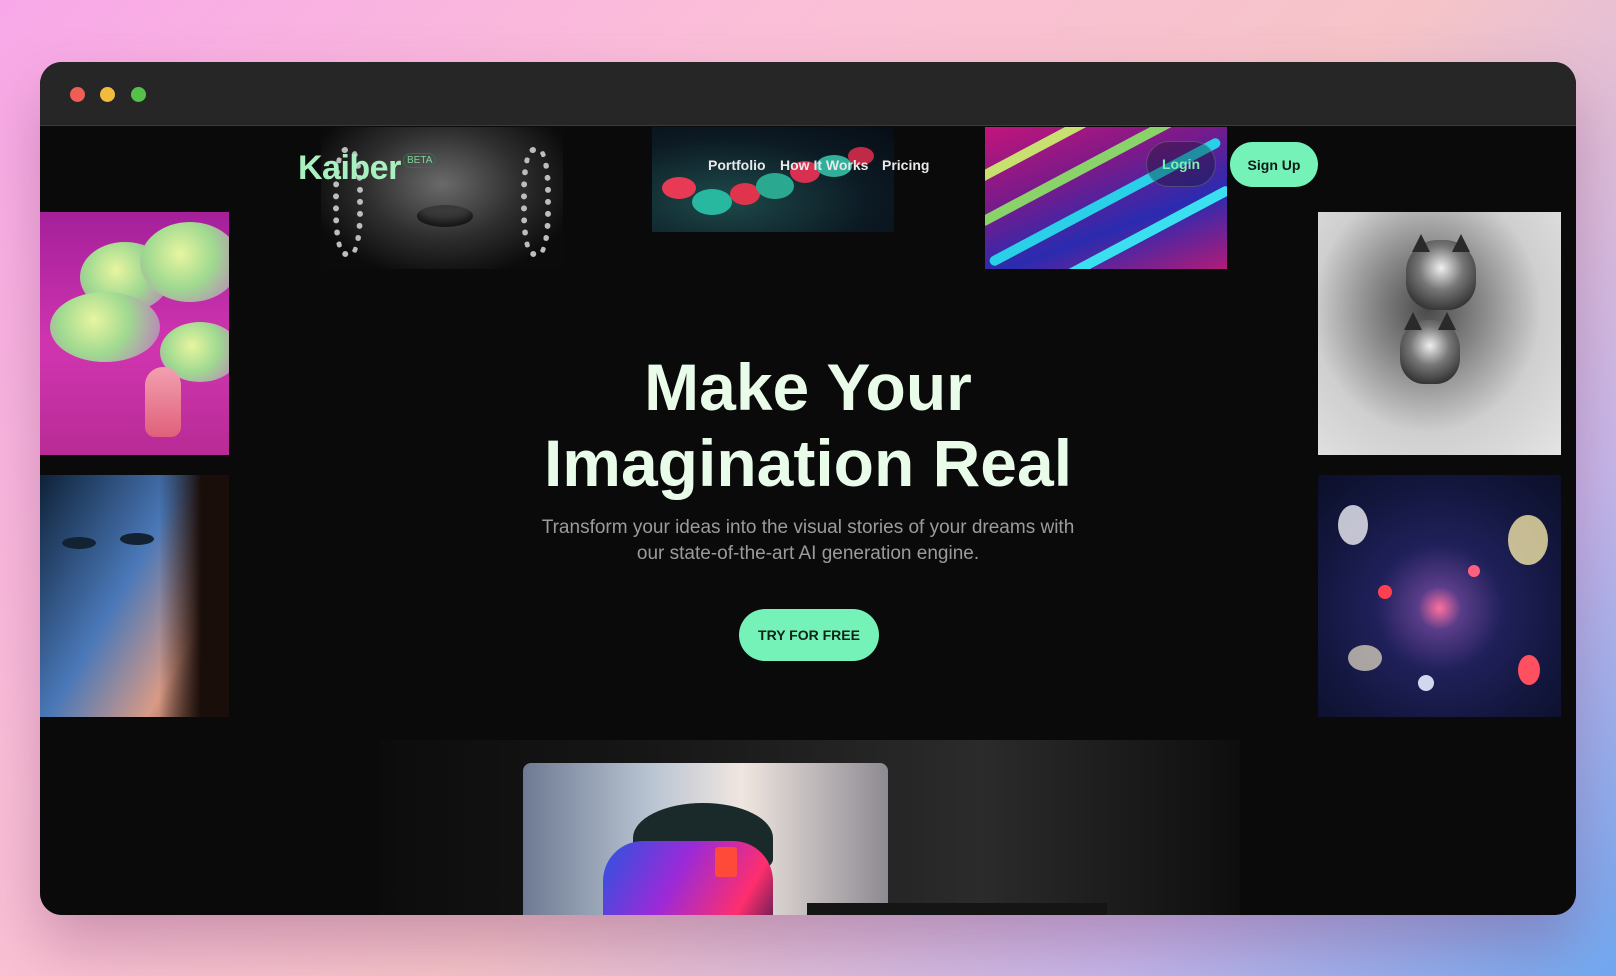 Image resolution: width=1616 pixels, height=976 pixels. I want to click on demo-preview-section, so click(810, 827).